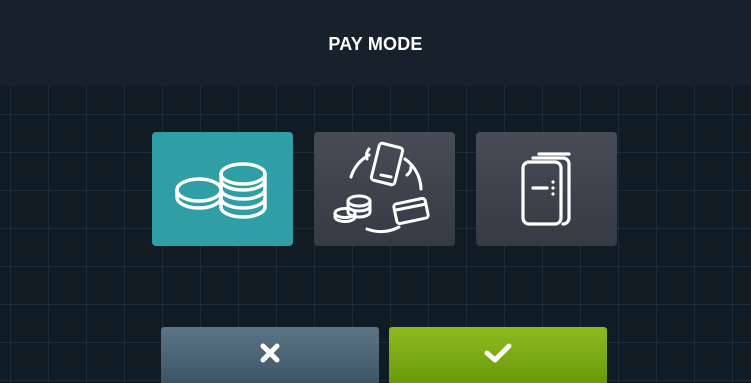  I want to click on checkmark-icon, so click(498, 355).